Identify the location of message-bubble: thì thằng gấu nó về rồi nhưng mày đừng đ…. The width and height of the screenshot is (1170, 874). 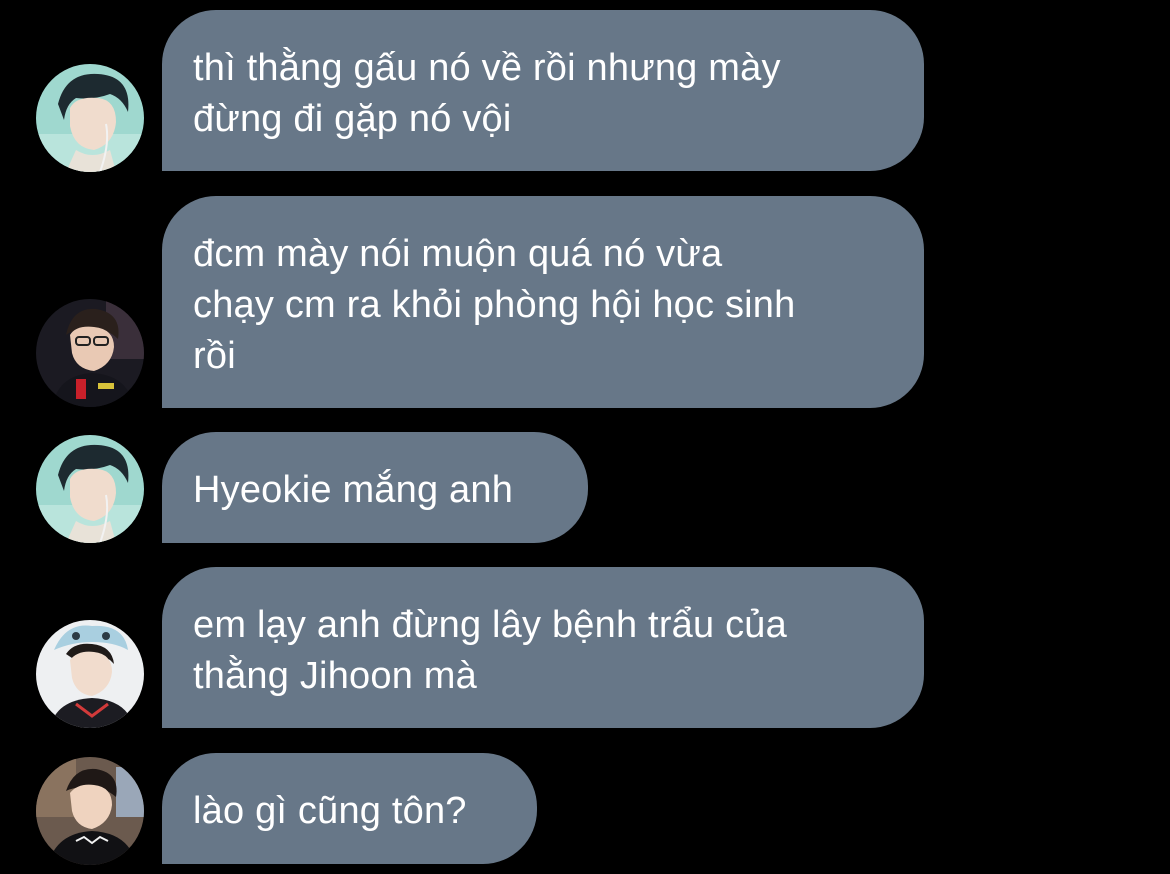
(543, 90).